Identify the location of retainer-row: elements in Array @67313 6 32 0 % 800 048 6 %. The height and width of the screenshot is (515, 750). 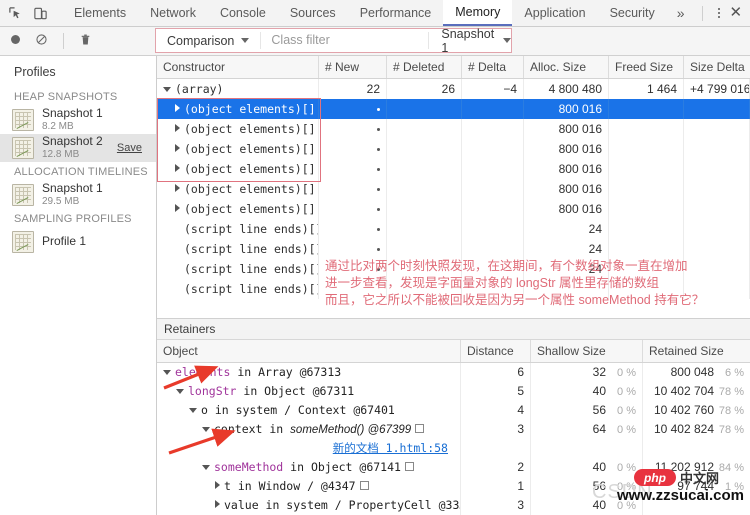
(453, 372).